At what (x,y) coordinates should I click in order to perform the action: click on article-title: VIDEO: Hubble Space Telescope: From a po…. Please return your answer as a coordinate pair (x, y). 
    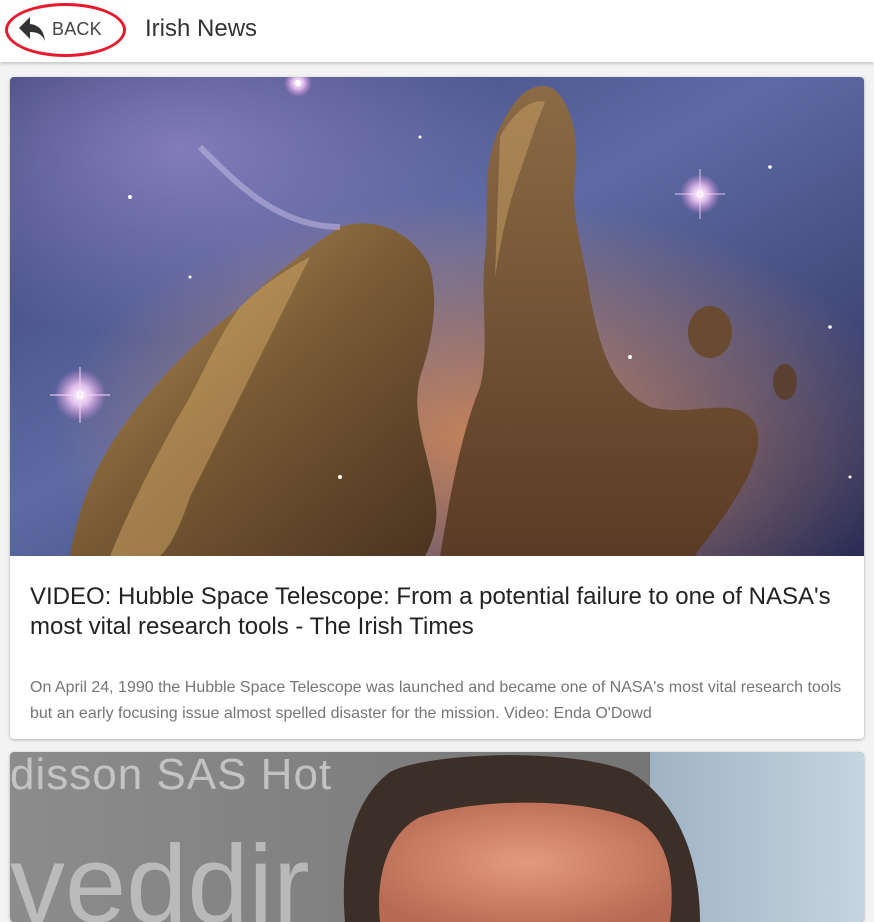
    Looking at the image, I should click on (437, 612).